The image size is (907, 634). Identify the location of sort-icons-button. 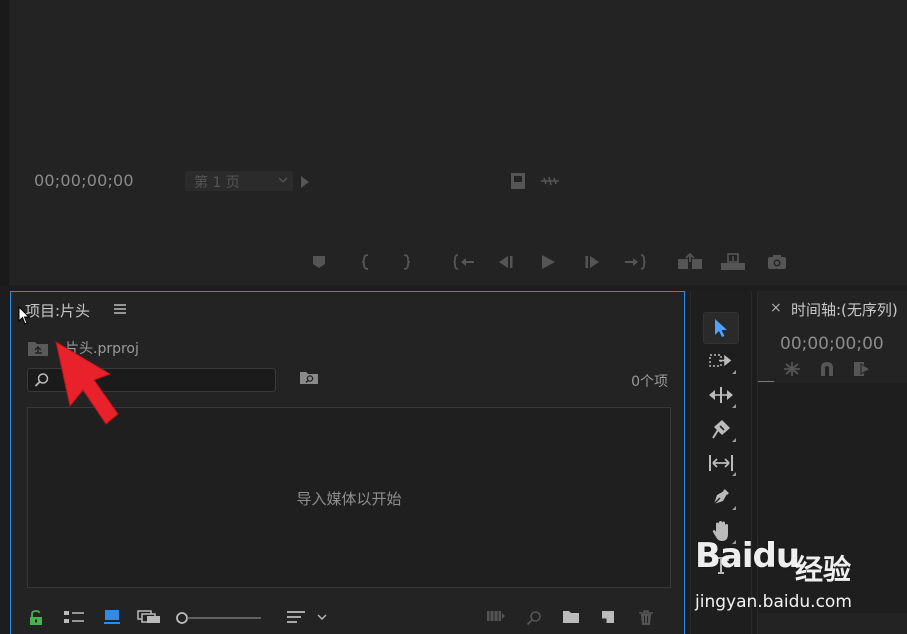
(308, 617).